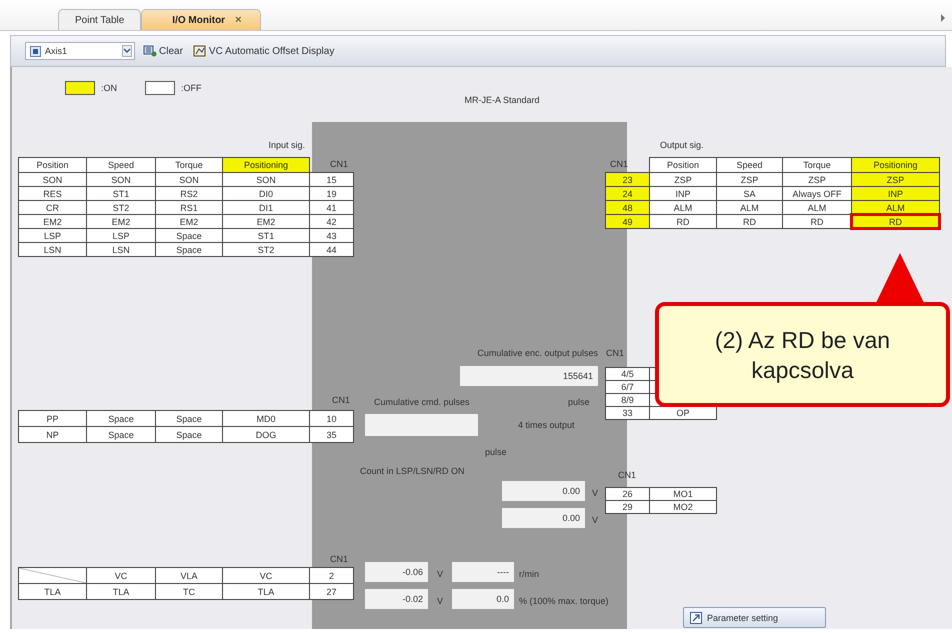 Image resolution: width=952 pixels, height=633 pixels. I want to click on tab: I/O Monitor ×, so click(201, 19).